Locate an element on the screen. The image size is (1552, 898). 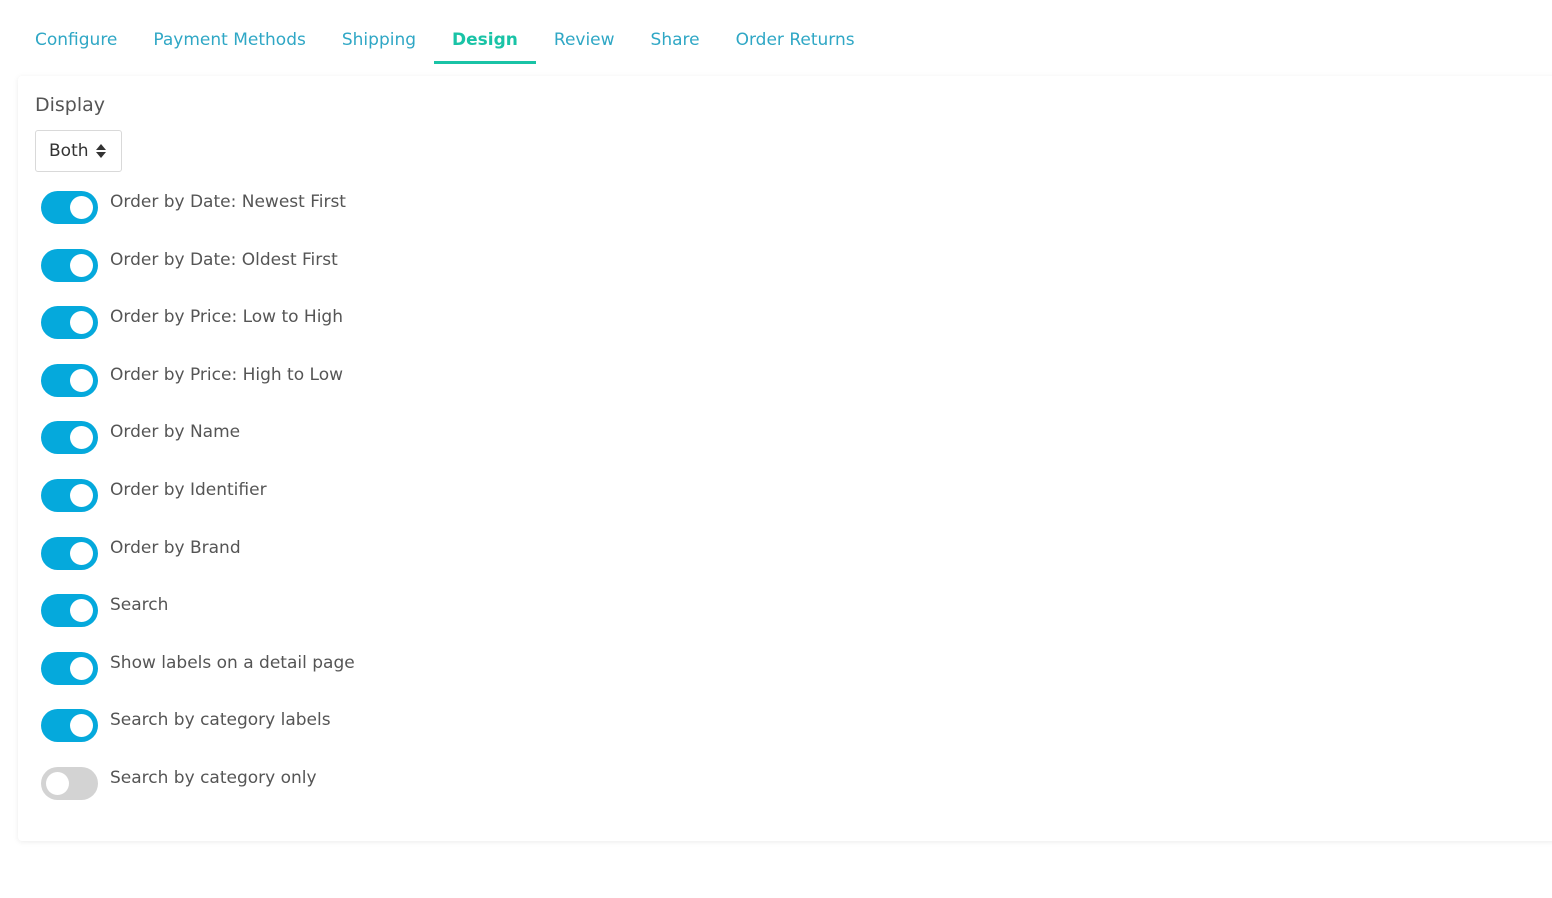
toggle-label: Order by Name is located at coordinates (175, 432).